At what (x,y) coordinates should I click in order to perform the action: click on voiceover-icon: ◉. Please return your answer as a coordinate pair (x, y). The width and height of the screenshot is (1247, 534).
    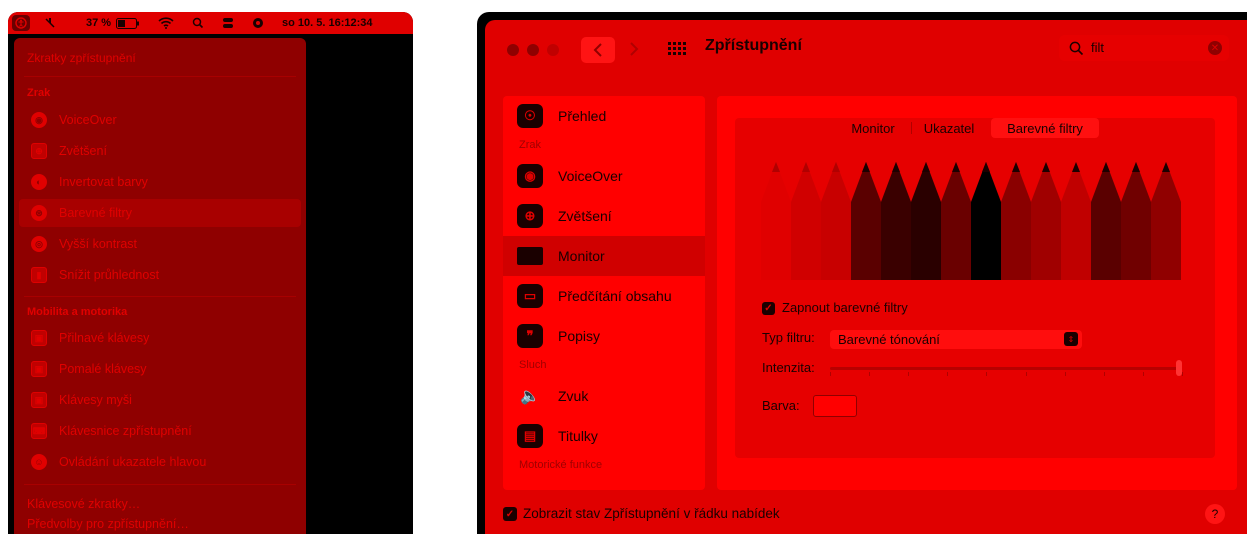
    Looking at the image, I should click on (39, 120).